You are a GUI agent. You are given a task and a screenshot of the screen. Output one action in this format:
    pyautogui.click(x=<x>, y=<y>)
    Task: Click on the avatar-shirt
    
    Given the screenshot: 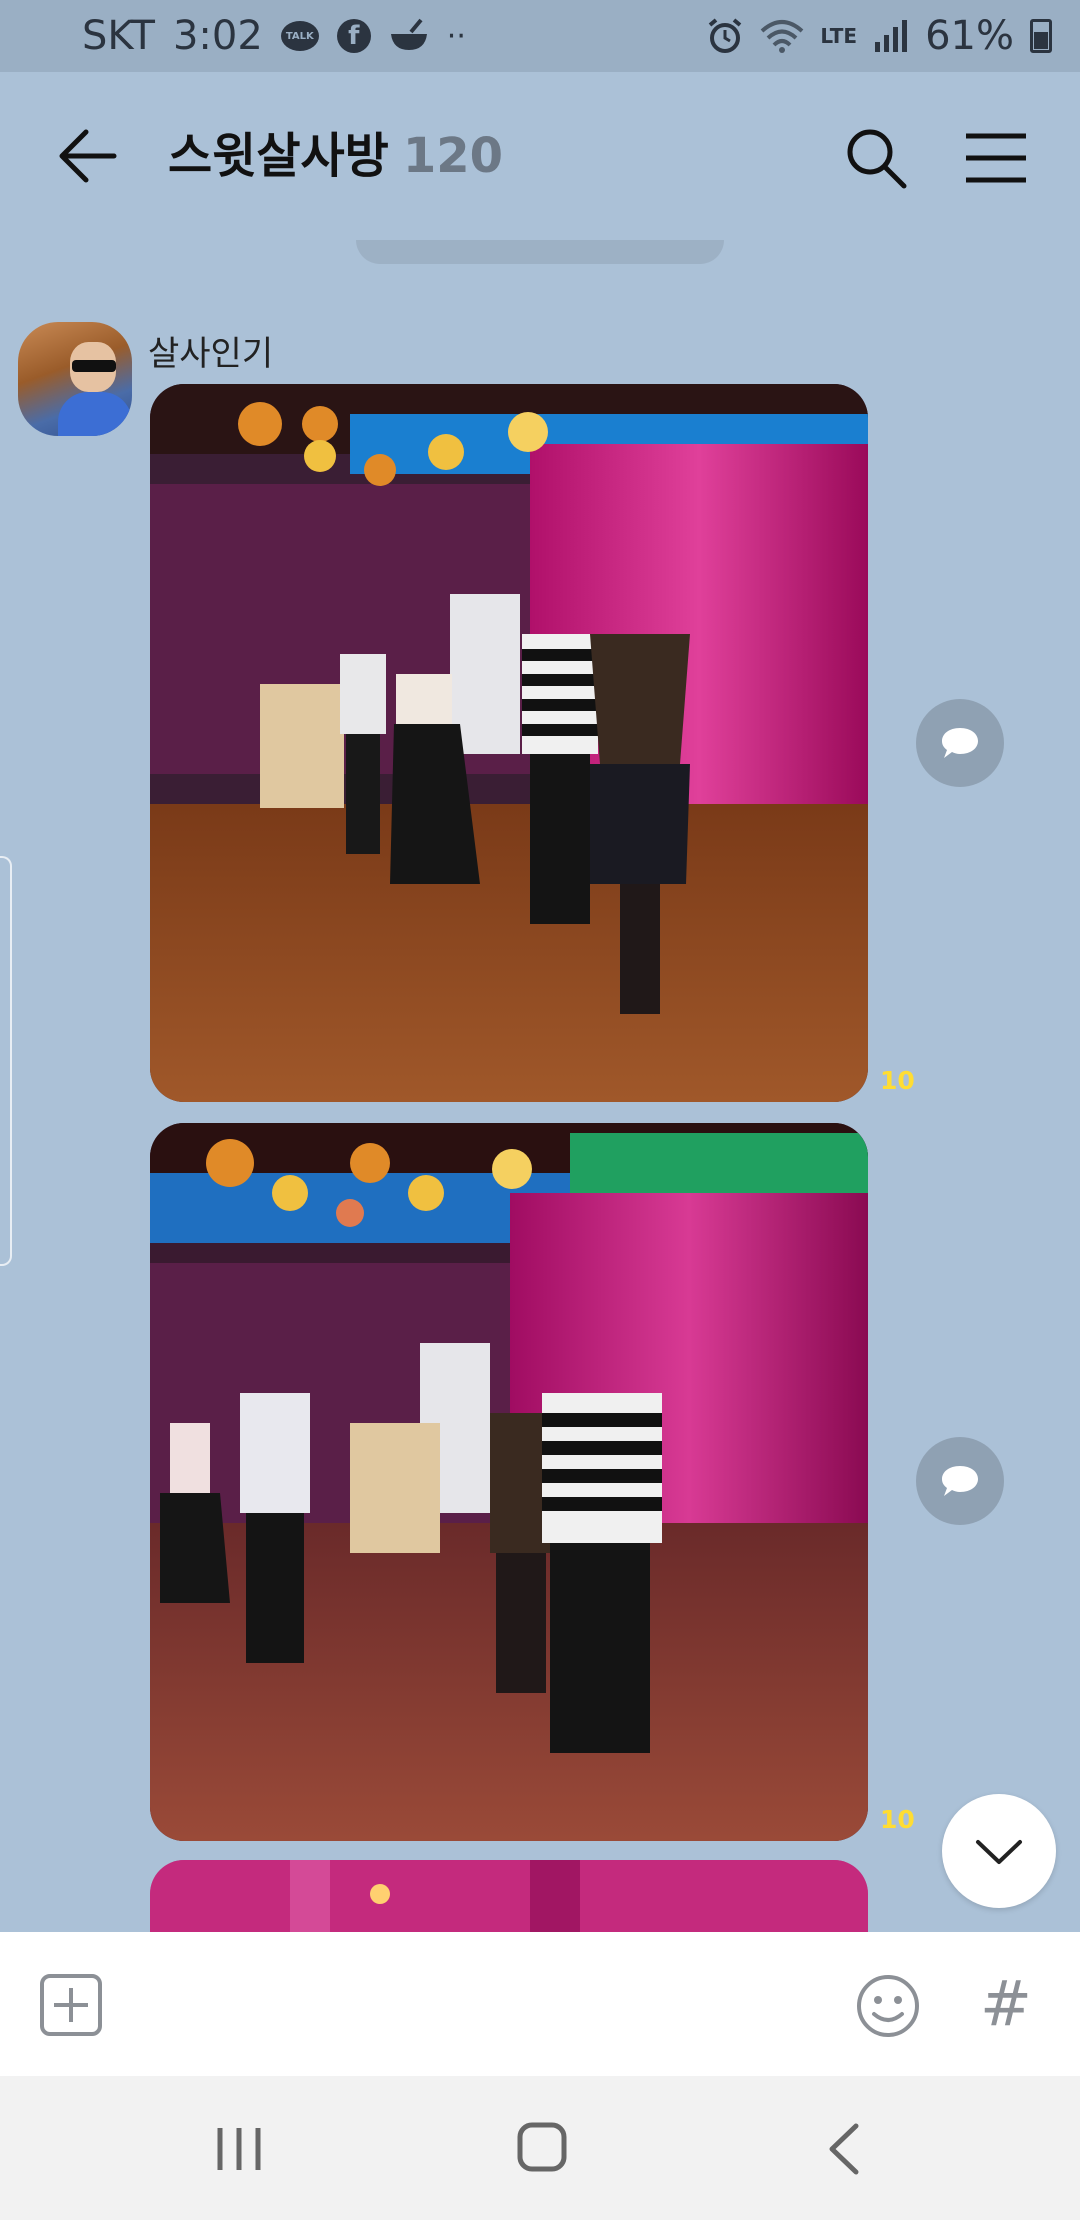 What is the action you would take?
    pyautogui.click(x=95, y=414)
    